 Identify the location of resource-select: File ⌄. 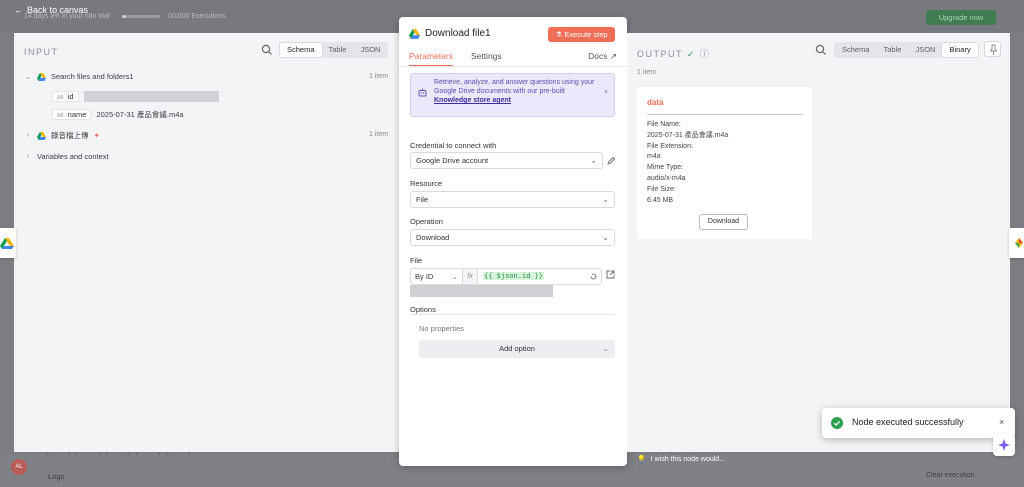
(512, 199).